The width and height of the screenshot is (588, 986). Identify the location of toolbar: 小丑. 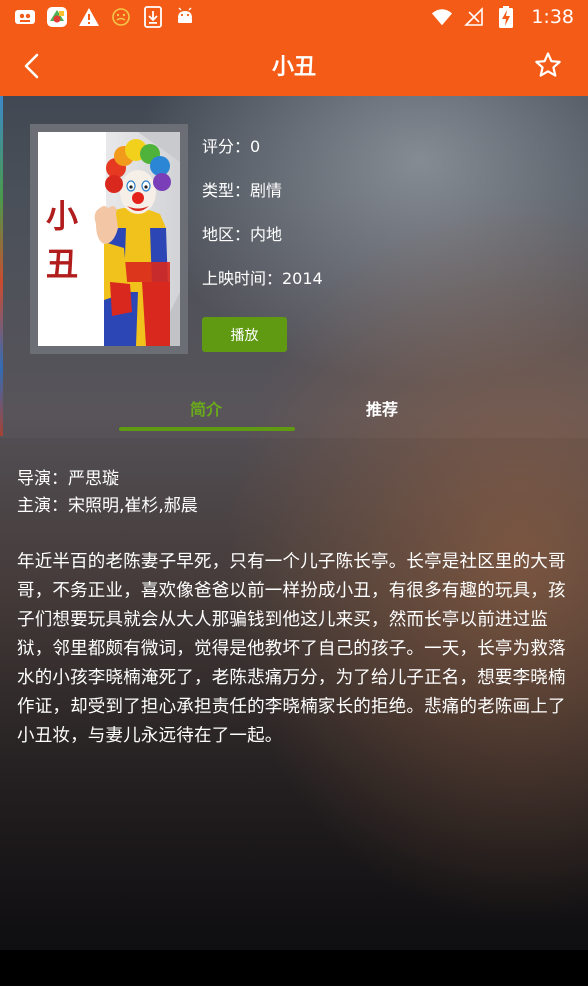
(294, 65).